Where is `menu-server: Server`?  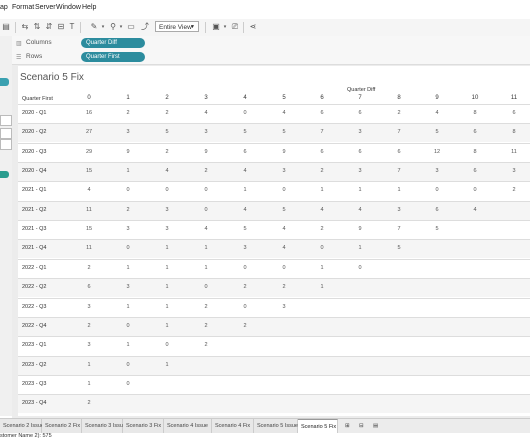
menu-server: Server is located at coordinates (45, 7).